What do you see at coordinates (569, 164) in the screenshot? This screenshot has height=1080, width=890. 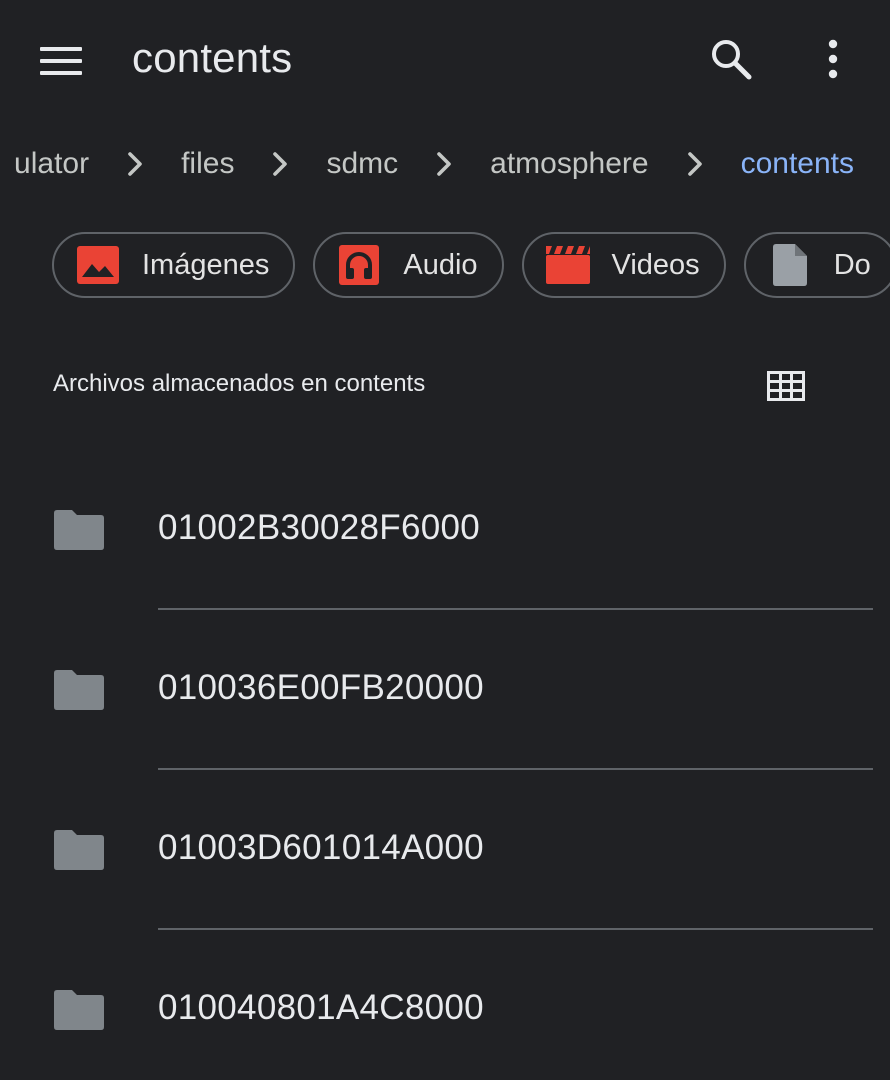 I see `breadcrumb-item-atmosphere: atmosphere` at bounding box center [569, 164].